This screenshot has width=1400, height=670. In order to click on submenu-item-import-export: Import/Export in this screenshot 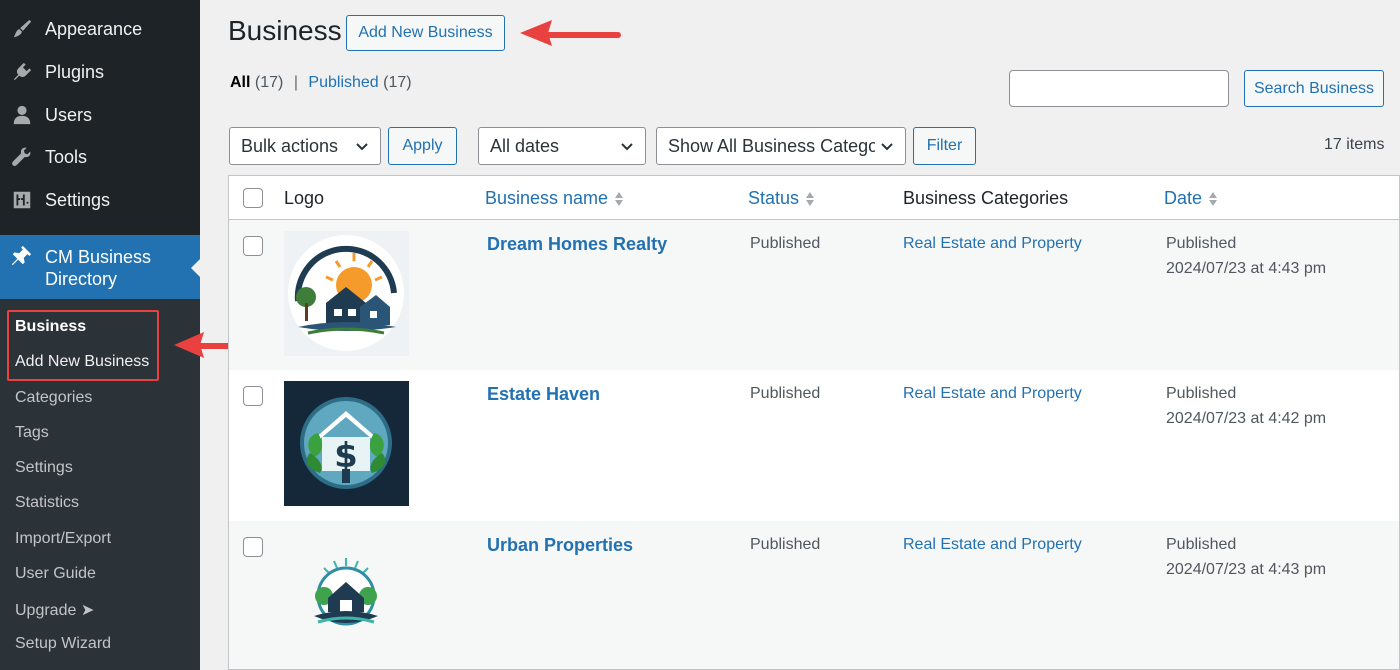, I will do `click(63, 539)`.